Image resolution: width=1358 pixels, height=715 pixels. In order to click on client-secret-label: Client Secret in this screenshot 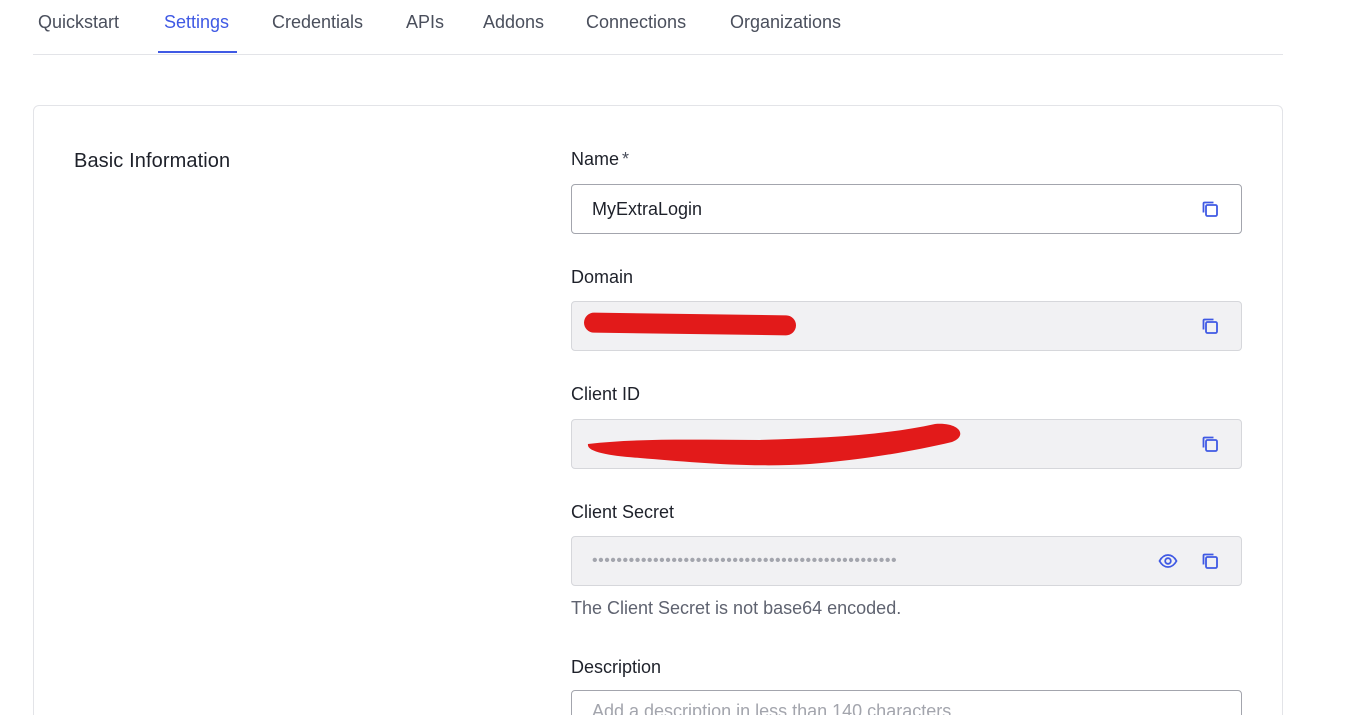, I will do `click(623, 512)`.